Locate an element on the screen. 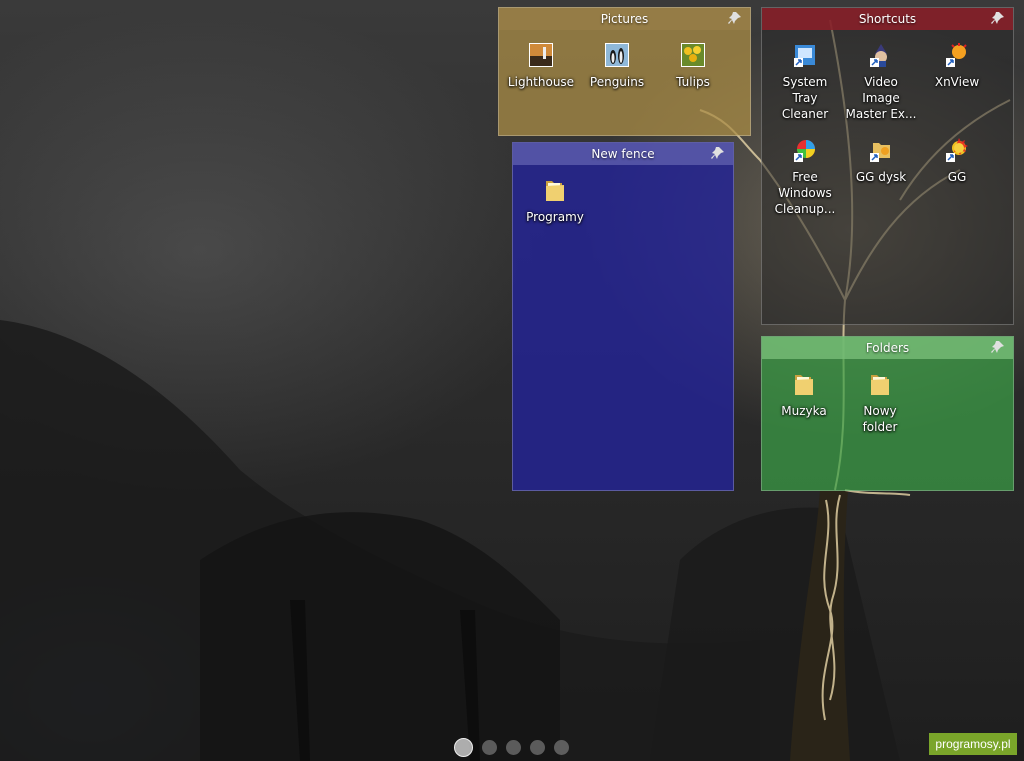 This screenshot has width=1024, height=761. fence-title: Pictures is located at coordinates (624, 19).